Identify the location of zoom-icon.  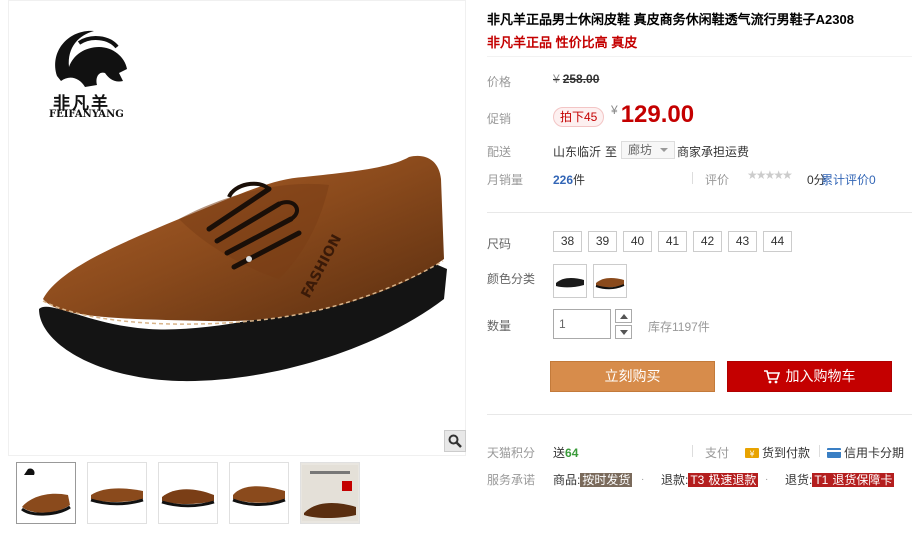
(455, 441).